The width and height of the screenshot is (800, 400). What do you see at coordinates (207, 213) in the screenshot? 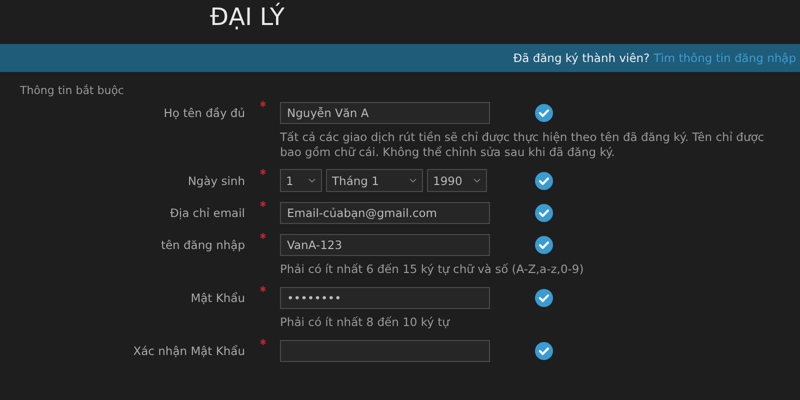
I see `field-label: Địa chỉ email` at bounding box center [207, 213].